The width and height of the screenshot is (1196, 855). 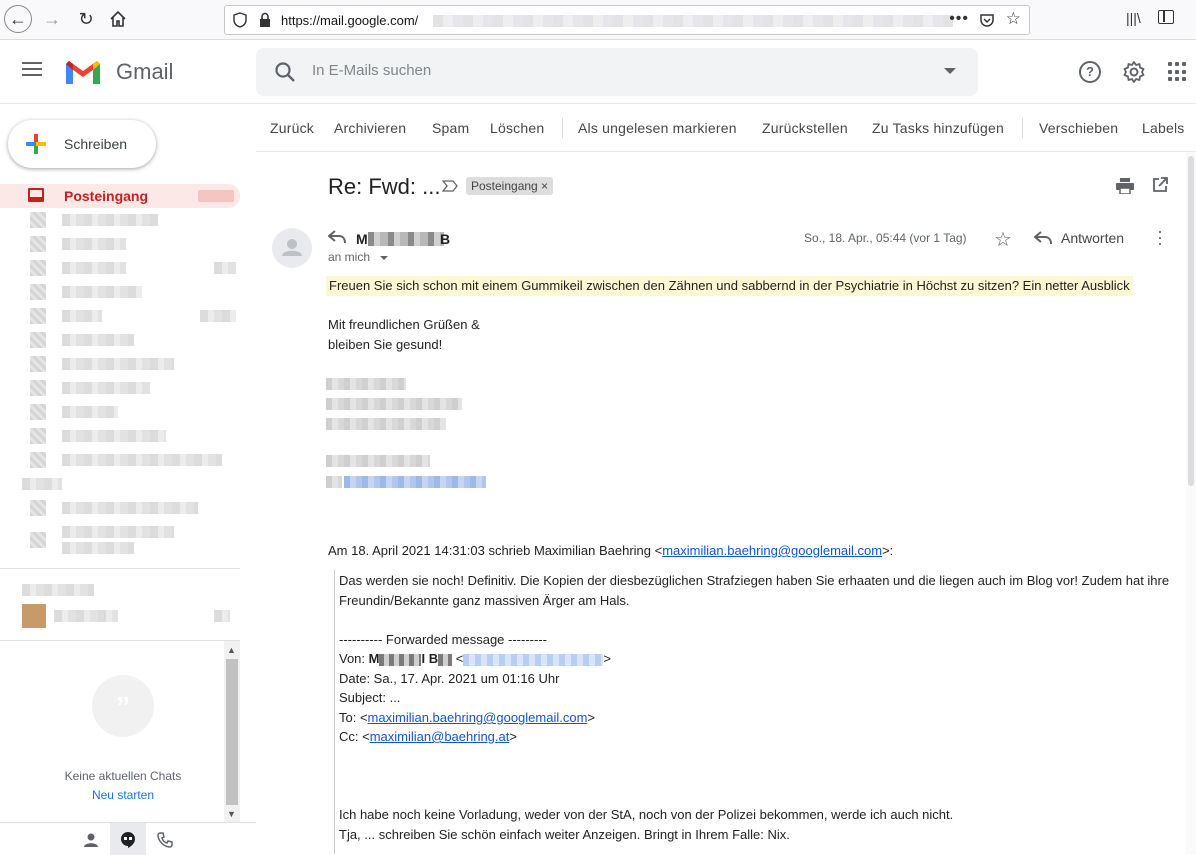 I want to click on back-to-inbox-button: Zurück, so click(x=292, y=128).